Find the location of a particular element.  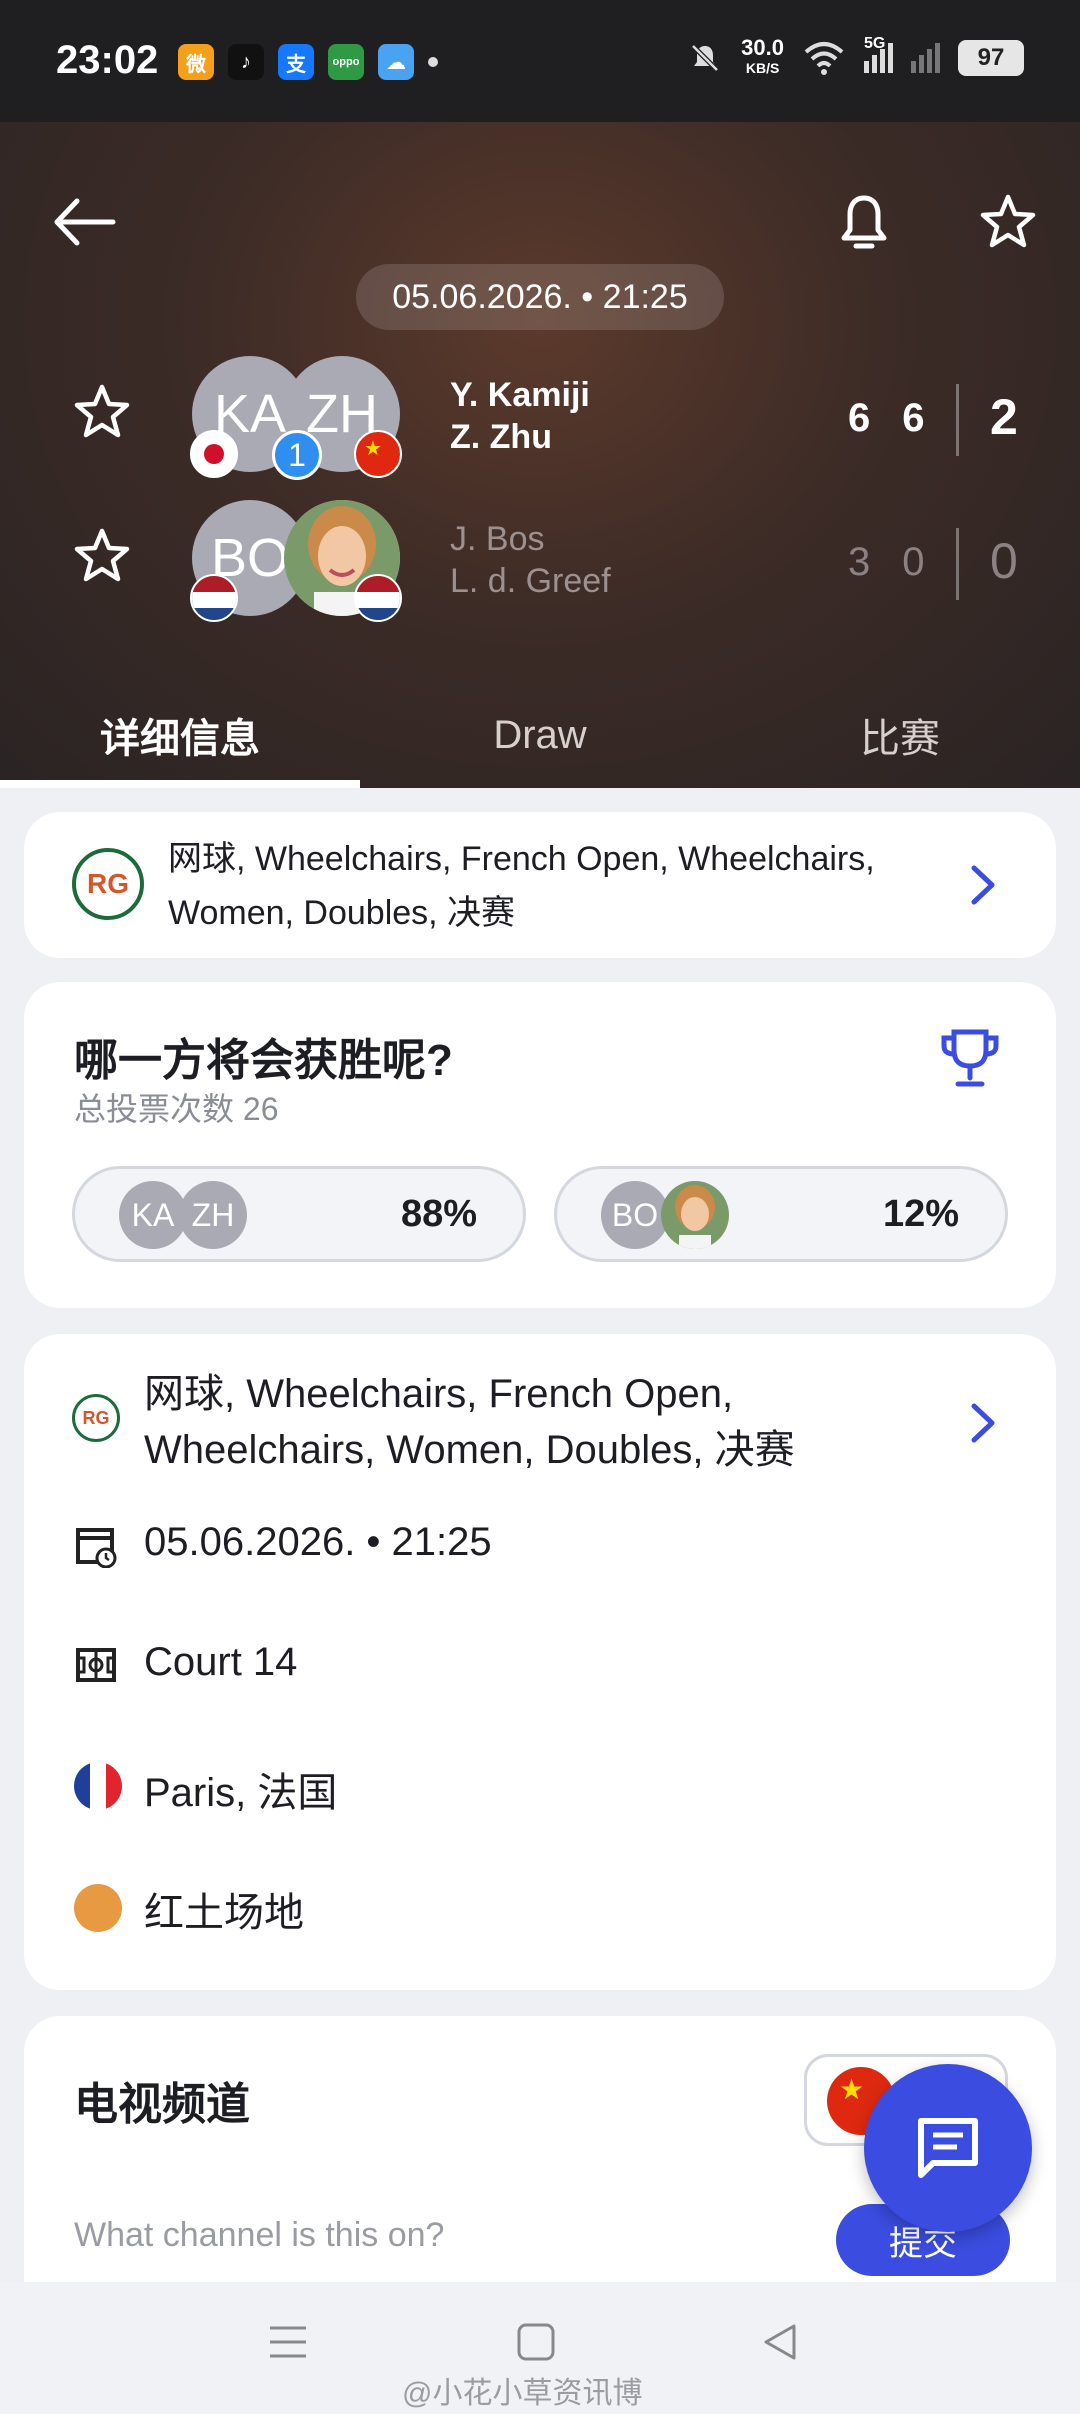

wifi-icon is located at coordinates (824, 58).